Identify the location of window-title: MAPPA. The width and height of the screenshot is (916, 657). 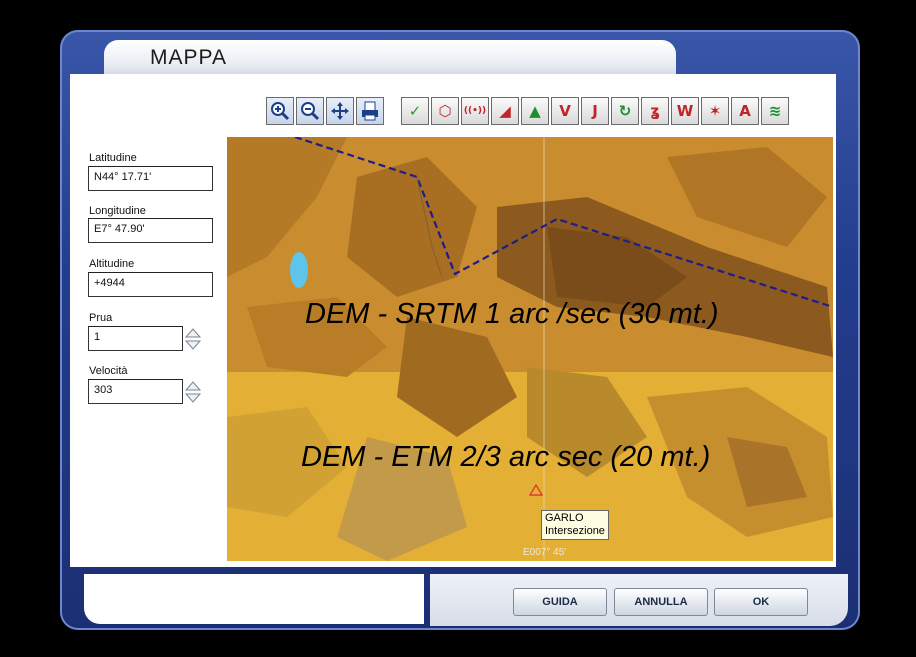
(188, 57).